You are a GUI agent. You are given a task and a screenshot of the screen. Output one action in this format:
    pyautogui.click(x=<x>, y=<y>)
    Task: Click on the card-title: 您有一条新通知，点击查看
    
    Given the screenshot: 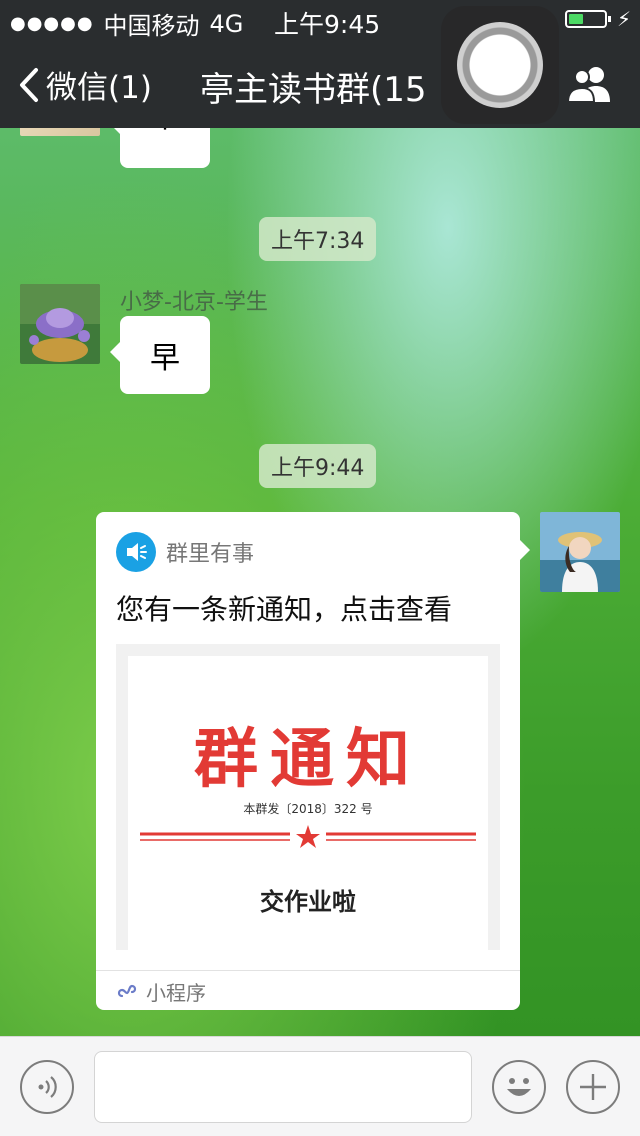 What is the action you would take?
    pyautogui.click(x=284, y=609)
    